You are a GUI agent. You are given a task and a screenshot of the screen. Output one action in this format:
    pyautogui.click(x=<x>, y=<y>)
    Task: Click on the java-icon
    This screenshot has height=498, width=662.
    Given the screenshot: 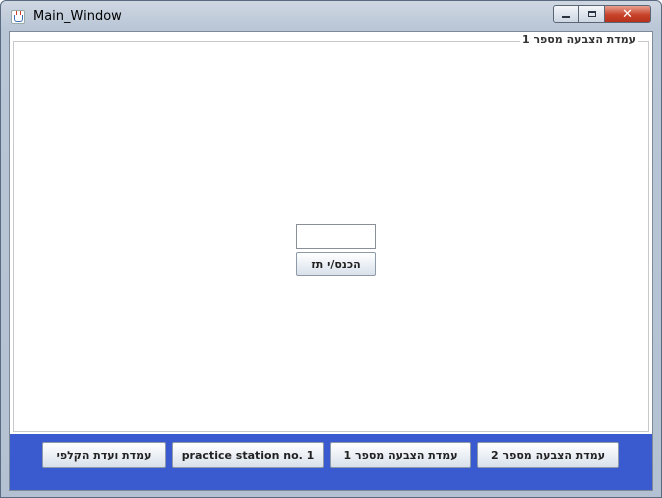 What is the action you would take?
    pyautogui.click(x=18, y=17)
    